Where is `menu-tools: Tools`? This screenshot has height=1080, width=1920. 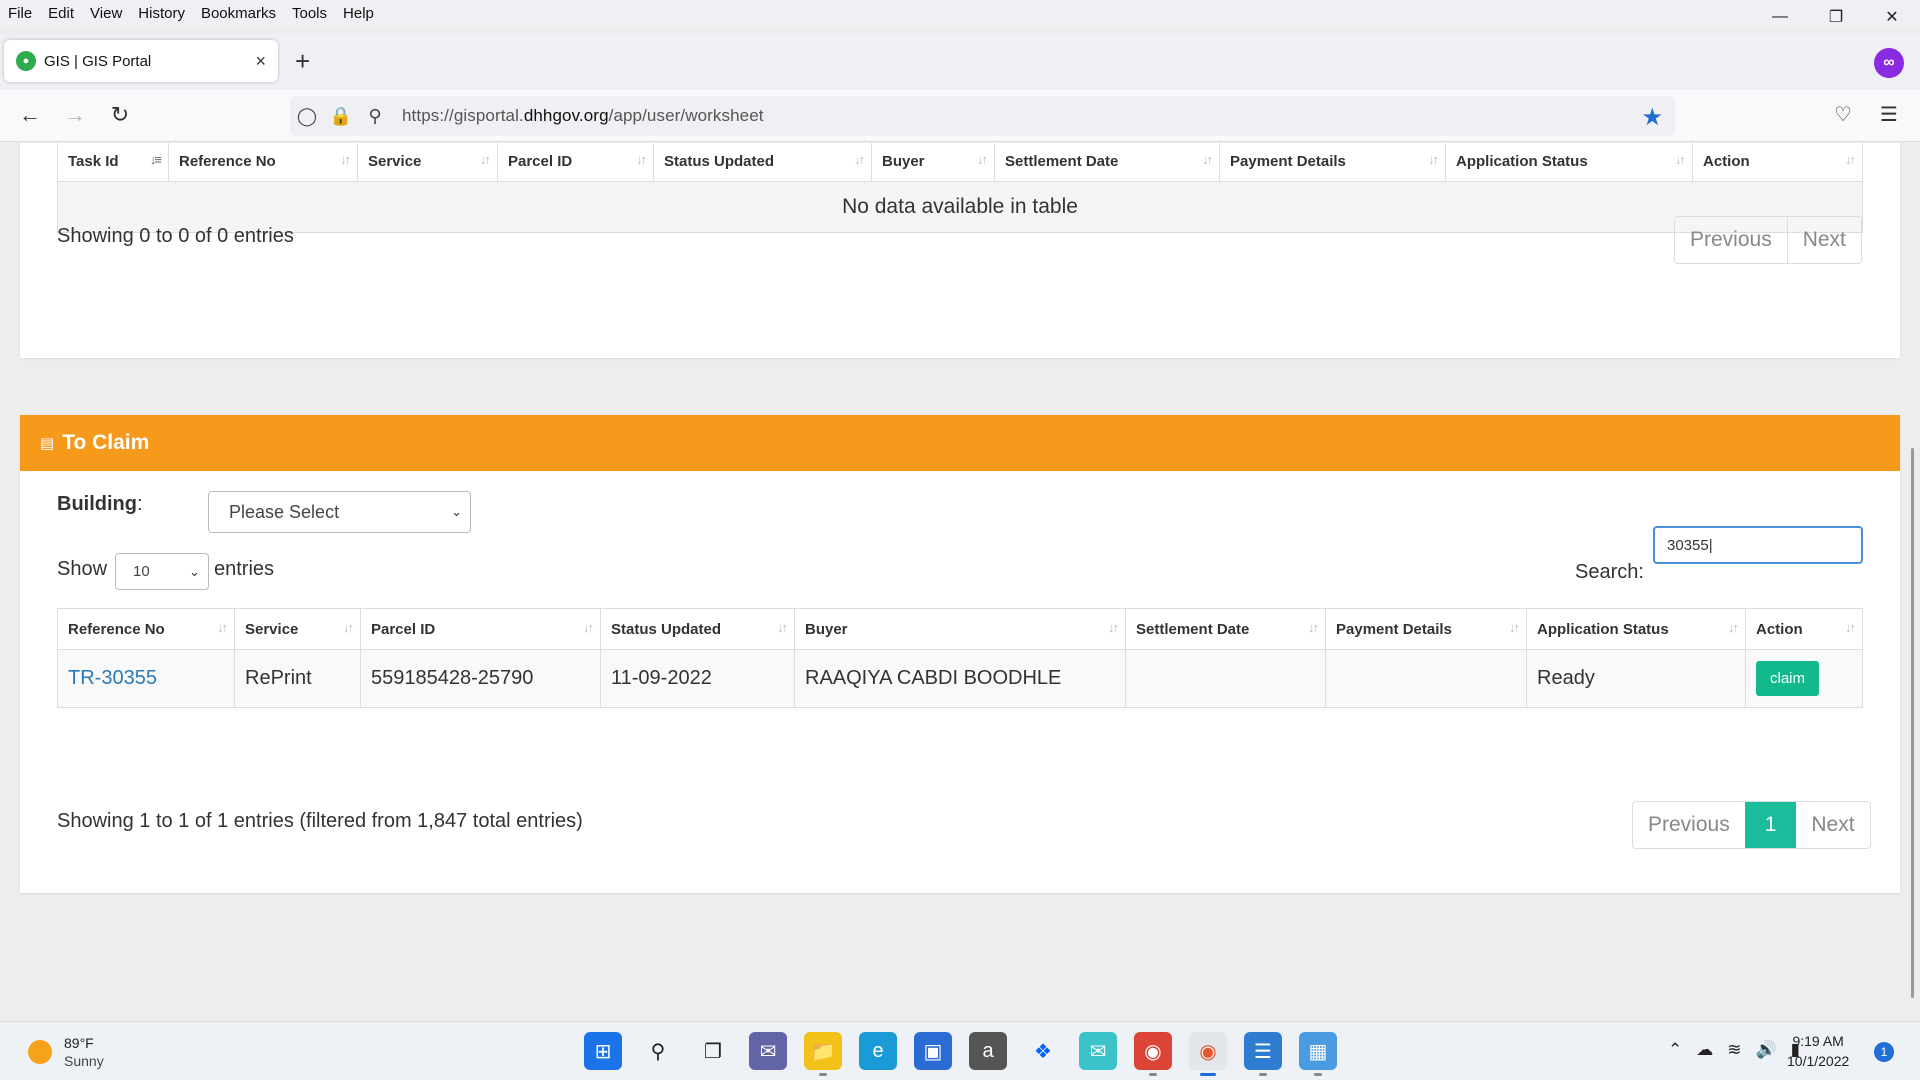 menu-tools: Tools is located at coordinates (309, 13).